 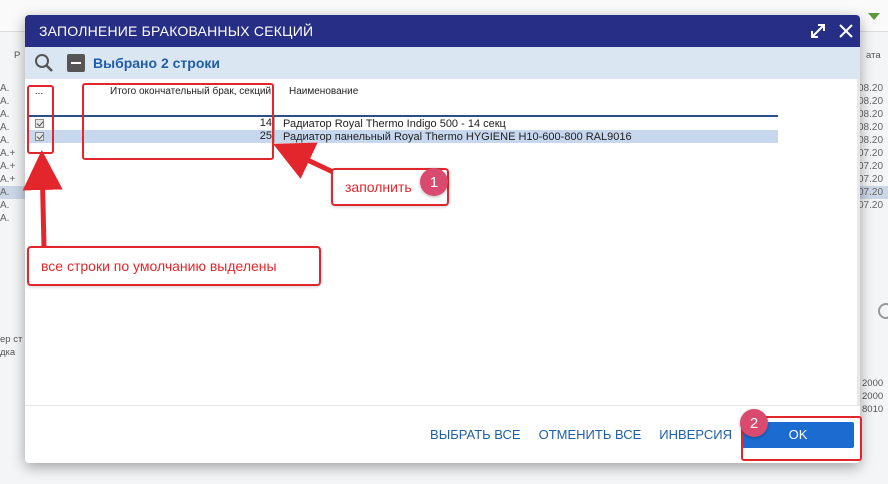 What do you see at coordinates (695, 434) in the screenshot?
I see `invert-selection-button: ИНВЕРСИЯ` at bounding box center [695, 434].